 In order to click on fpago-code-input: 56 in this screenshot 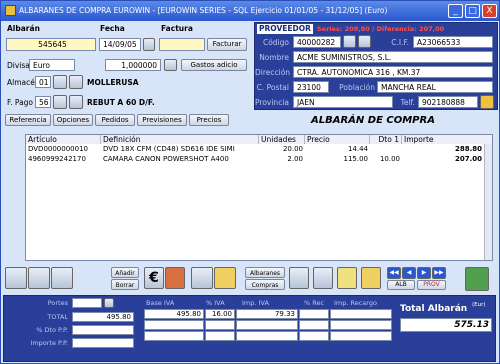, I will do `click(43, 102)`.